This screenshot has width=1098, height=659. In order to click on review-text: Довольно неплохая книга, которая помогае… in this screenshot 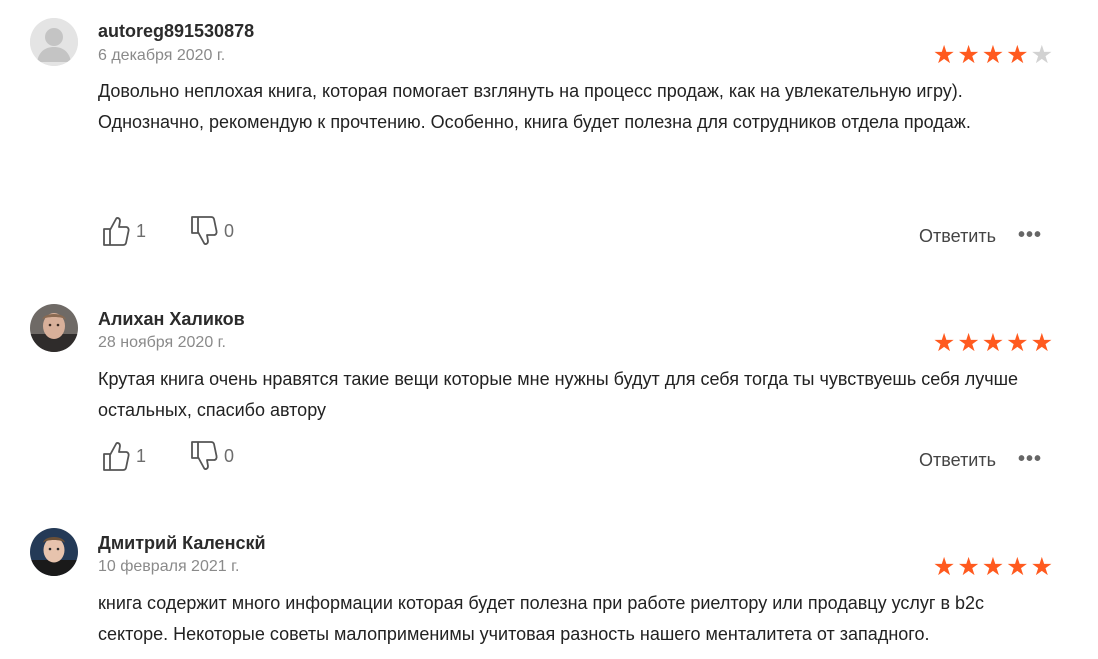, I will do `click(568, 107)`.